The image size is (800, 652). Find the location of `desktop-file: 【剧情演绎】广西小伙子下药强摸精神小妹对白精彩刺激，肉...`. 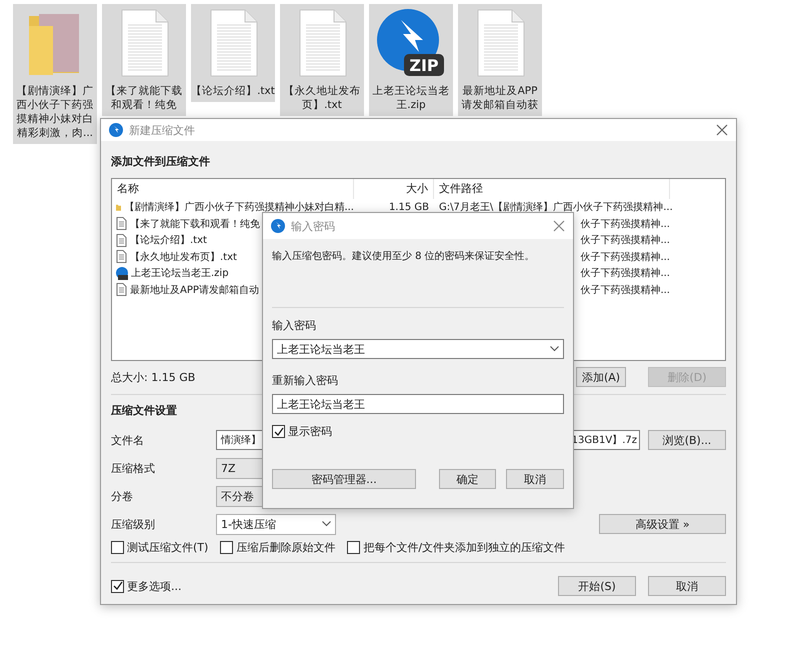

desktop-file: 【剧情演绎】广西小伙子下药强摸精神小妹对白精彩刺激，肉... is located at coordinates (55, 74).